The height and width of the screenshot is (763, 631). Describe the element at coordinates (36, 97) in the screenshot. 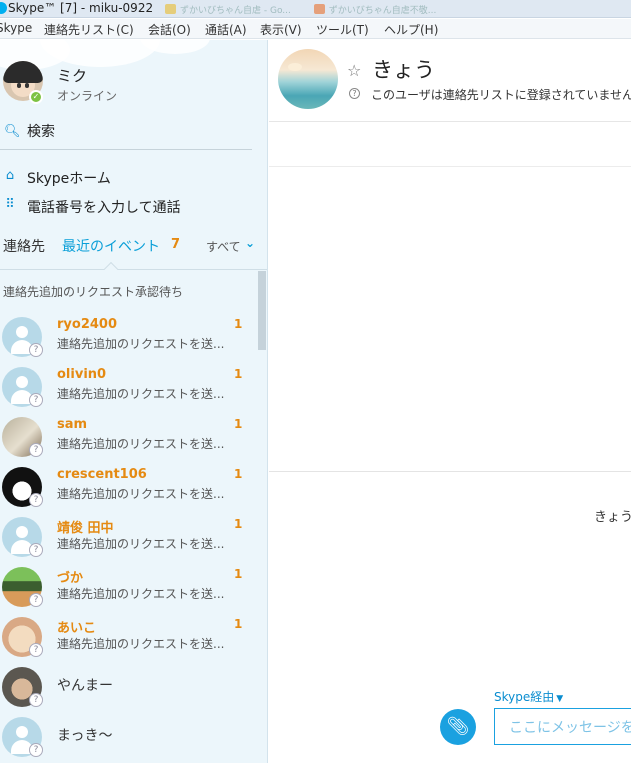

I see `online-status-icon: ✓` at that location.